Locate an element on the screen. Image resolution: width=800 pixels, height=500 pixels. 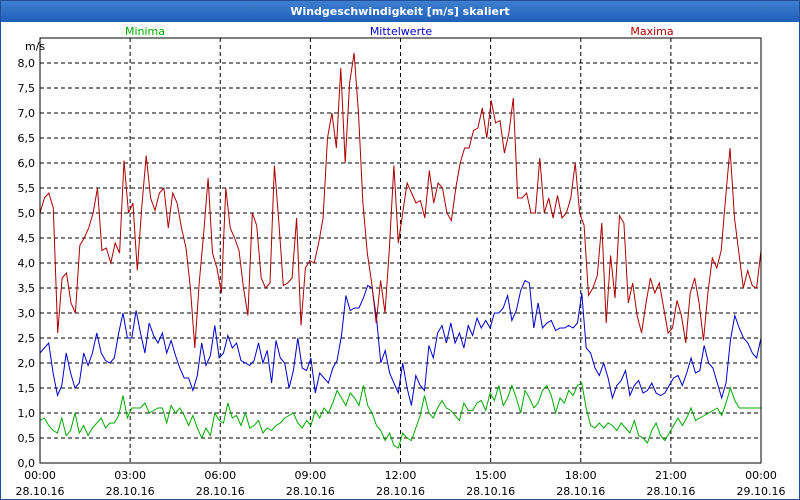
y-tick-label: 4,0 is located at coordinates (27, 263).